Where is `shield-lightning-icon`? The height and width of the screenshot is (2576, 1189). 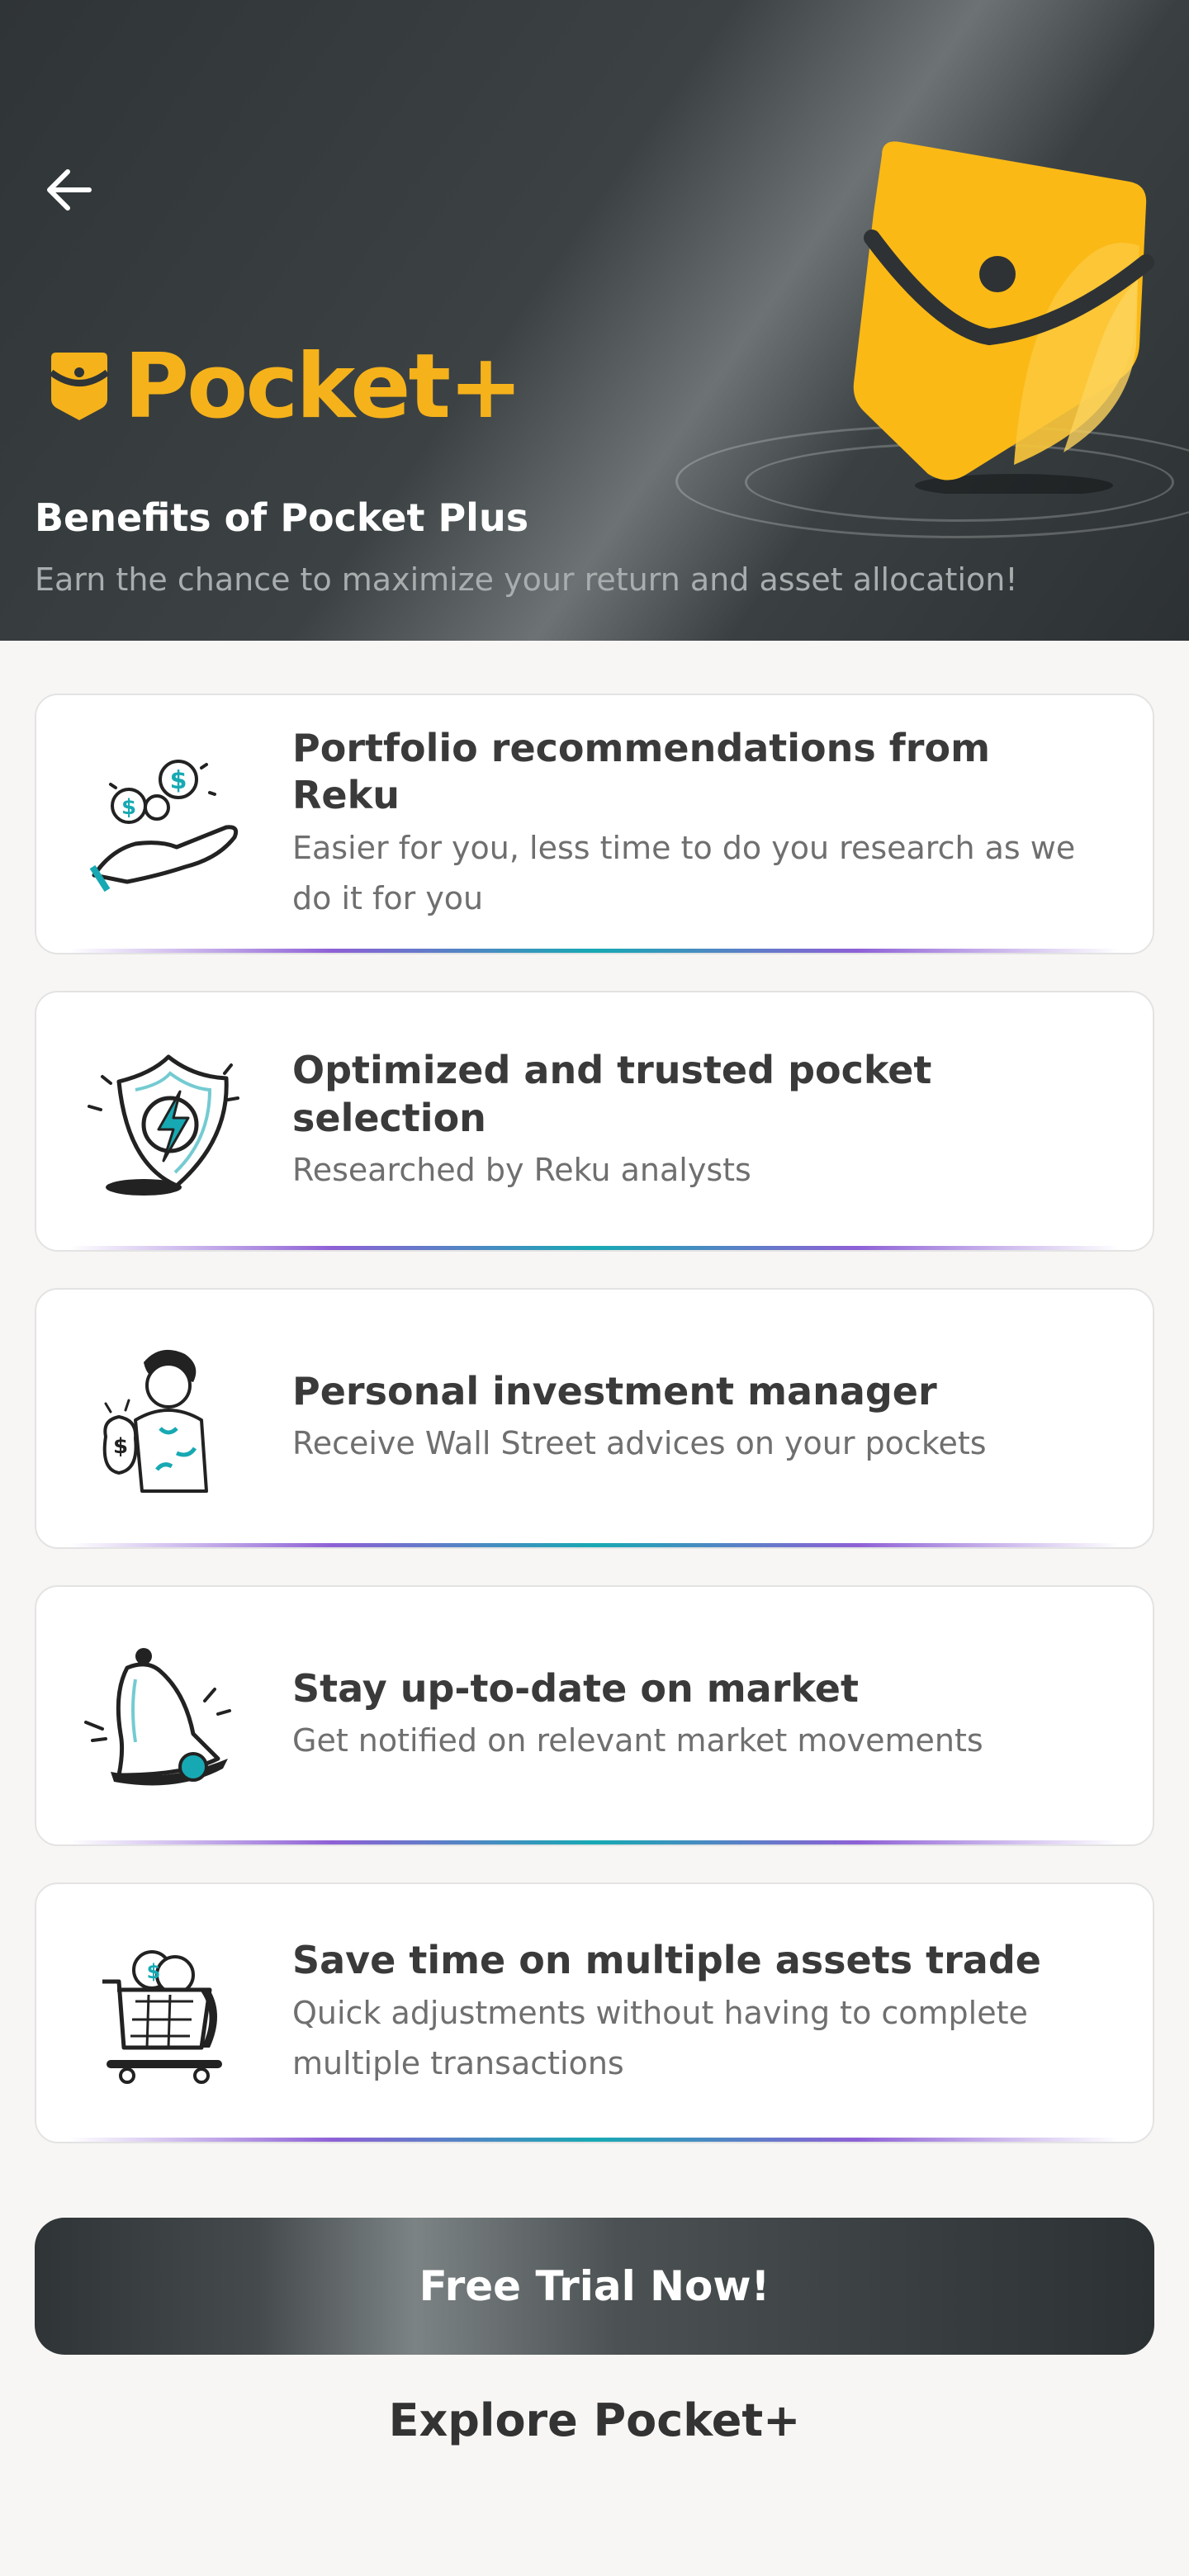
shield-lightning-icon is located at coordinates (163, 1125).